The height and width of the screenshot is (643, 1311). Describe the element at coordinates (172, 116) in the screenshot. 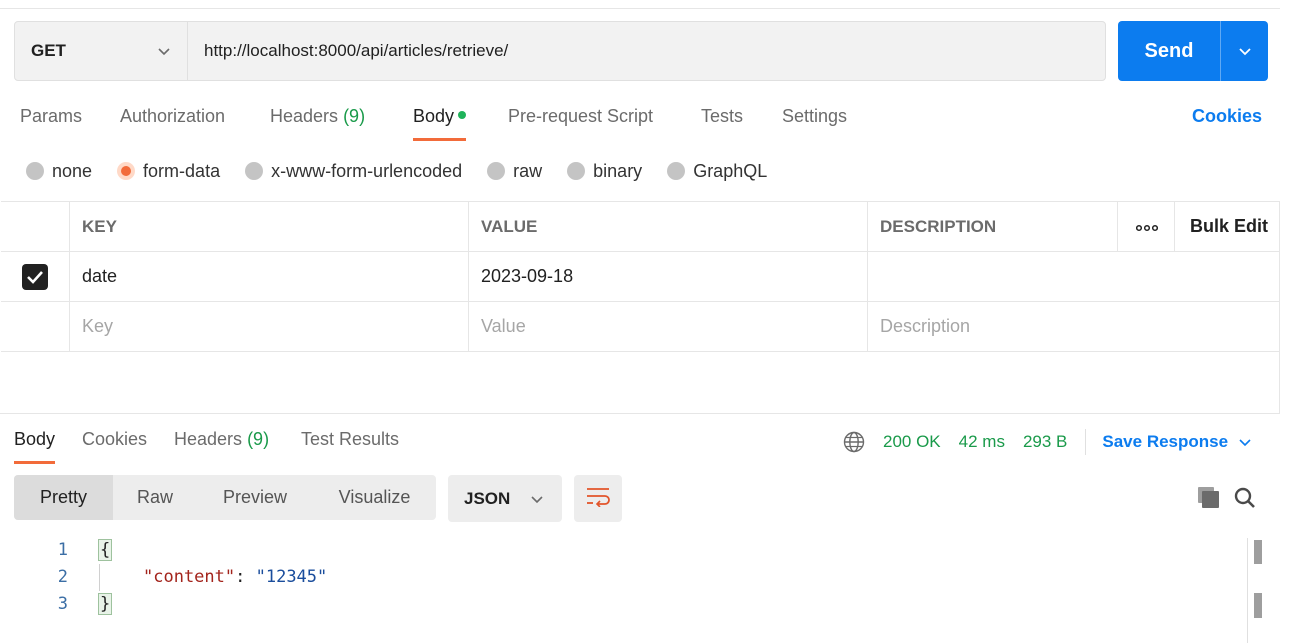

I see `tab-authorization: Authorization` at that location.